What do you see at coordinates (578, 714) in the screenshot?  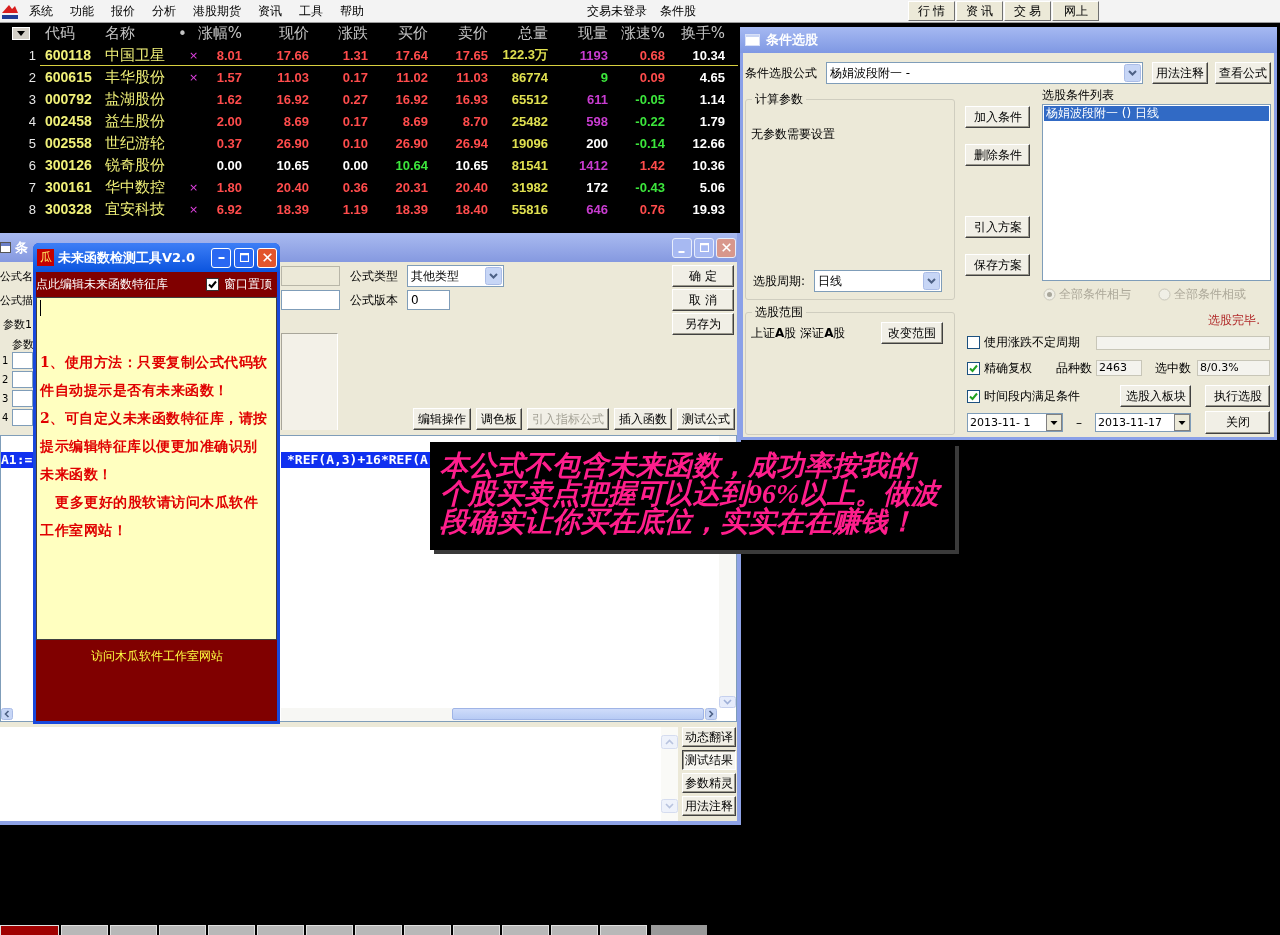 I see `scrollbar-thumb` at bounding box center [578, 714].